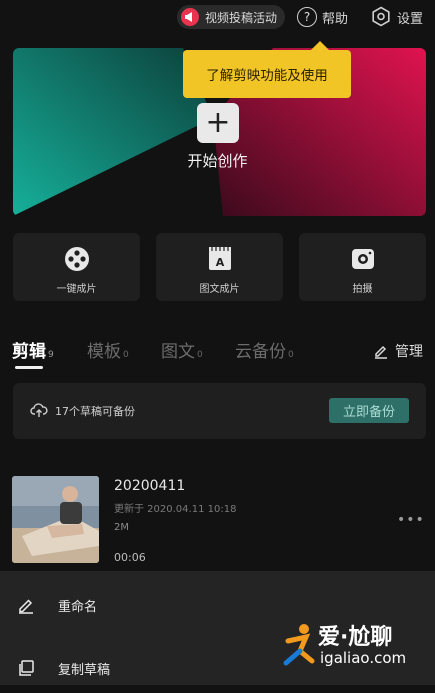  I want to click on watermark-title: 爱·尬聊, so click(355, 637).